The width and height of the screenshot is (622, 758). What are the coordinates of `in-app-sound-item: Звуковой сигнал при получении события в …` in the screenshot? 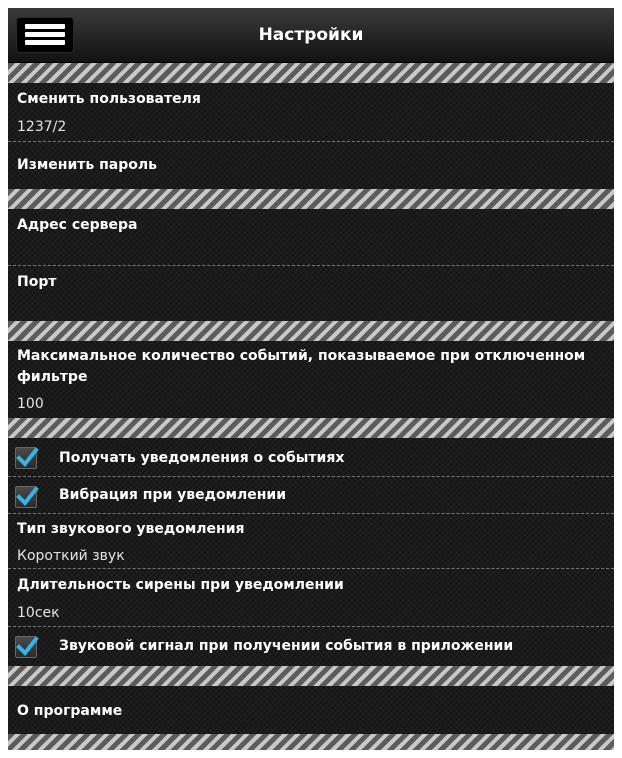 It's located at (311, 646).